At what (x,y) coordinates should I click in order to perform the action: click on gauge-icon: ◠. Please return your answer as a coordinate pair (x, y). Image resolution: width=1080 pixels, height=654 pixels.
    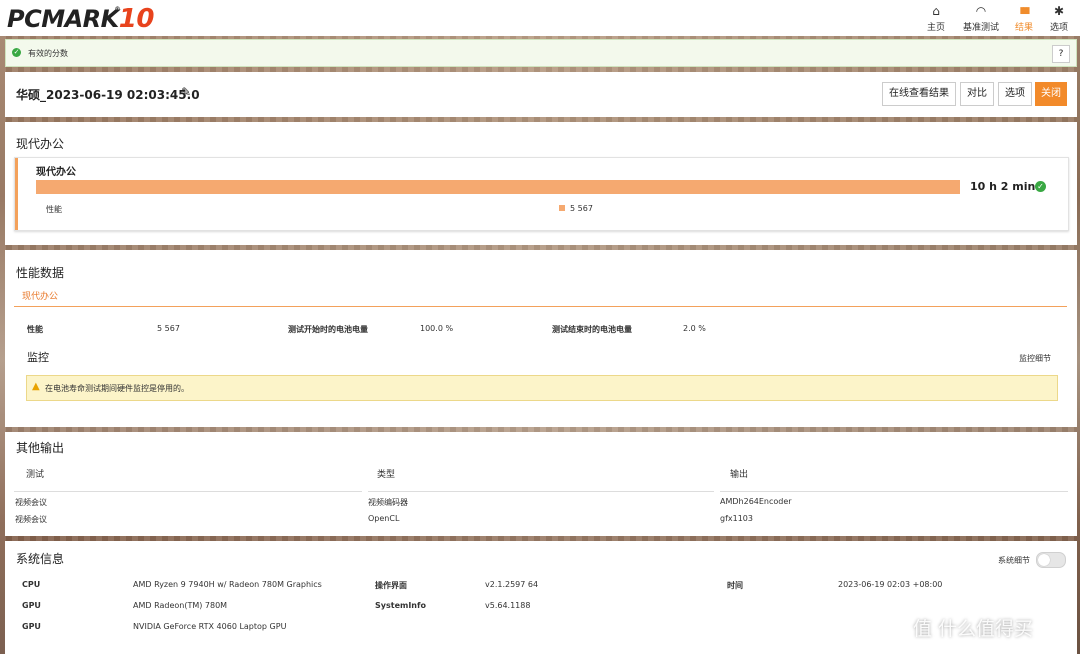
    Looking at the image, I should click on (981, 11).